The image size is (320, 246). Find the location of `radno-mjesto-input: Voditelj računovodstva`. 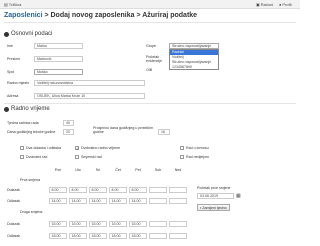

radno-mjesto-input: Voditelj računovodstva is located at coordinates (89, 83).